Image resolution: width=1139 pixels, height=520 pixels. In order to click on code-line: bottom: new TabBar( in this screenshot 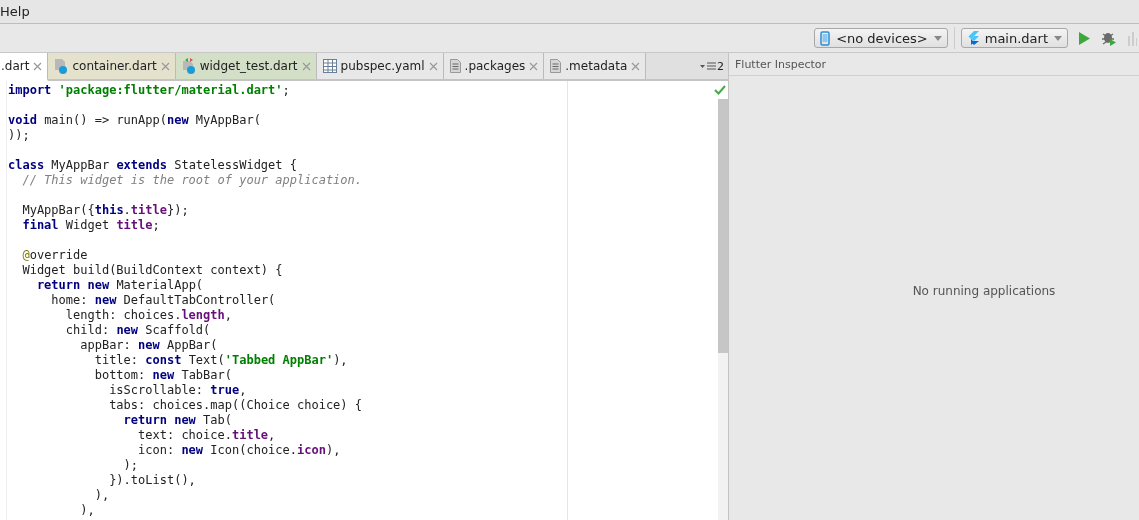, I will do `click(162, 375)`.